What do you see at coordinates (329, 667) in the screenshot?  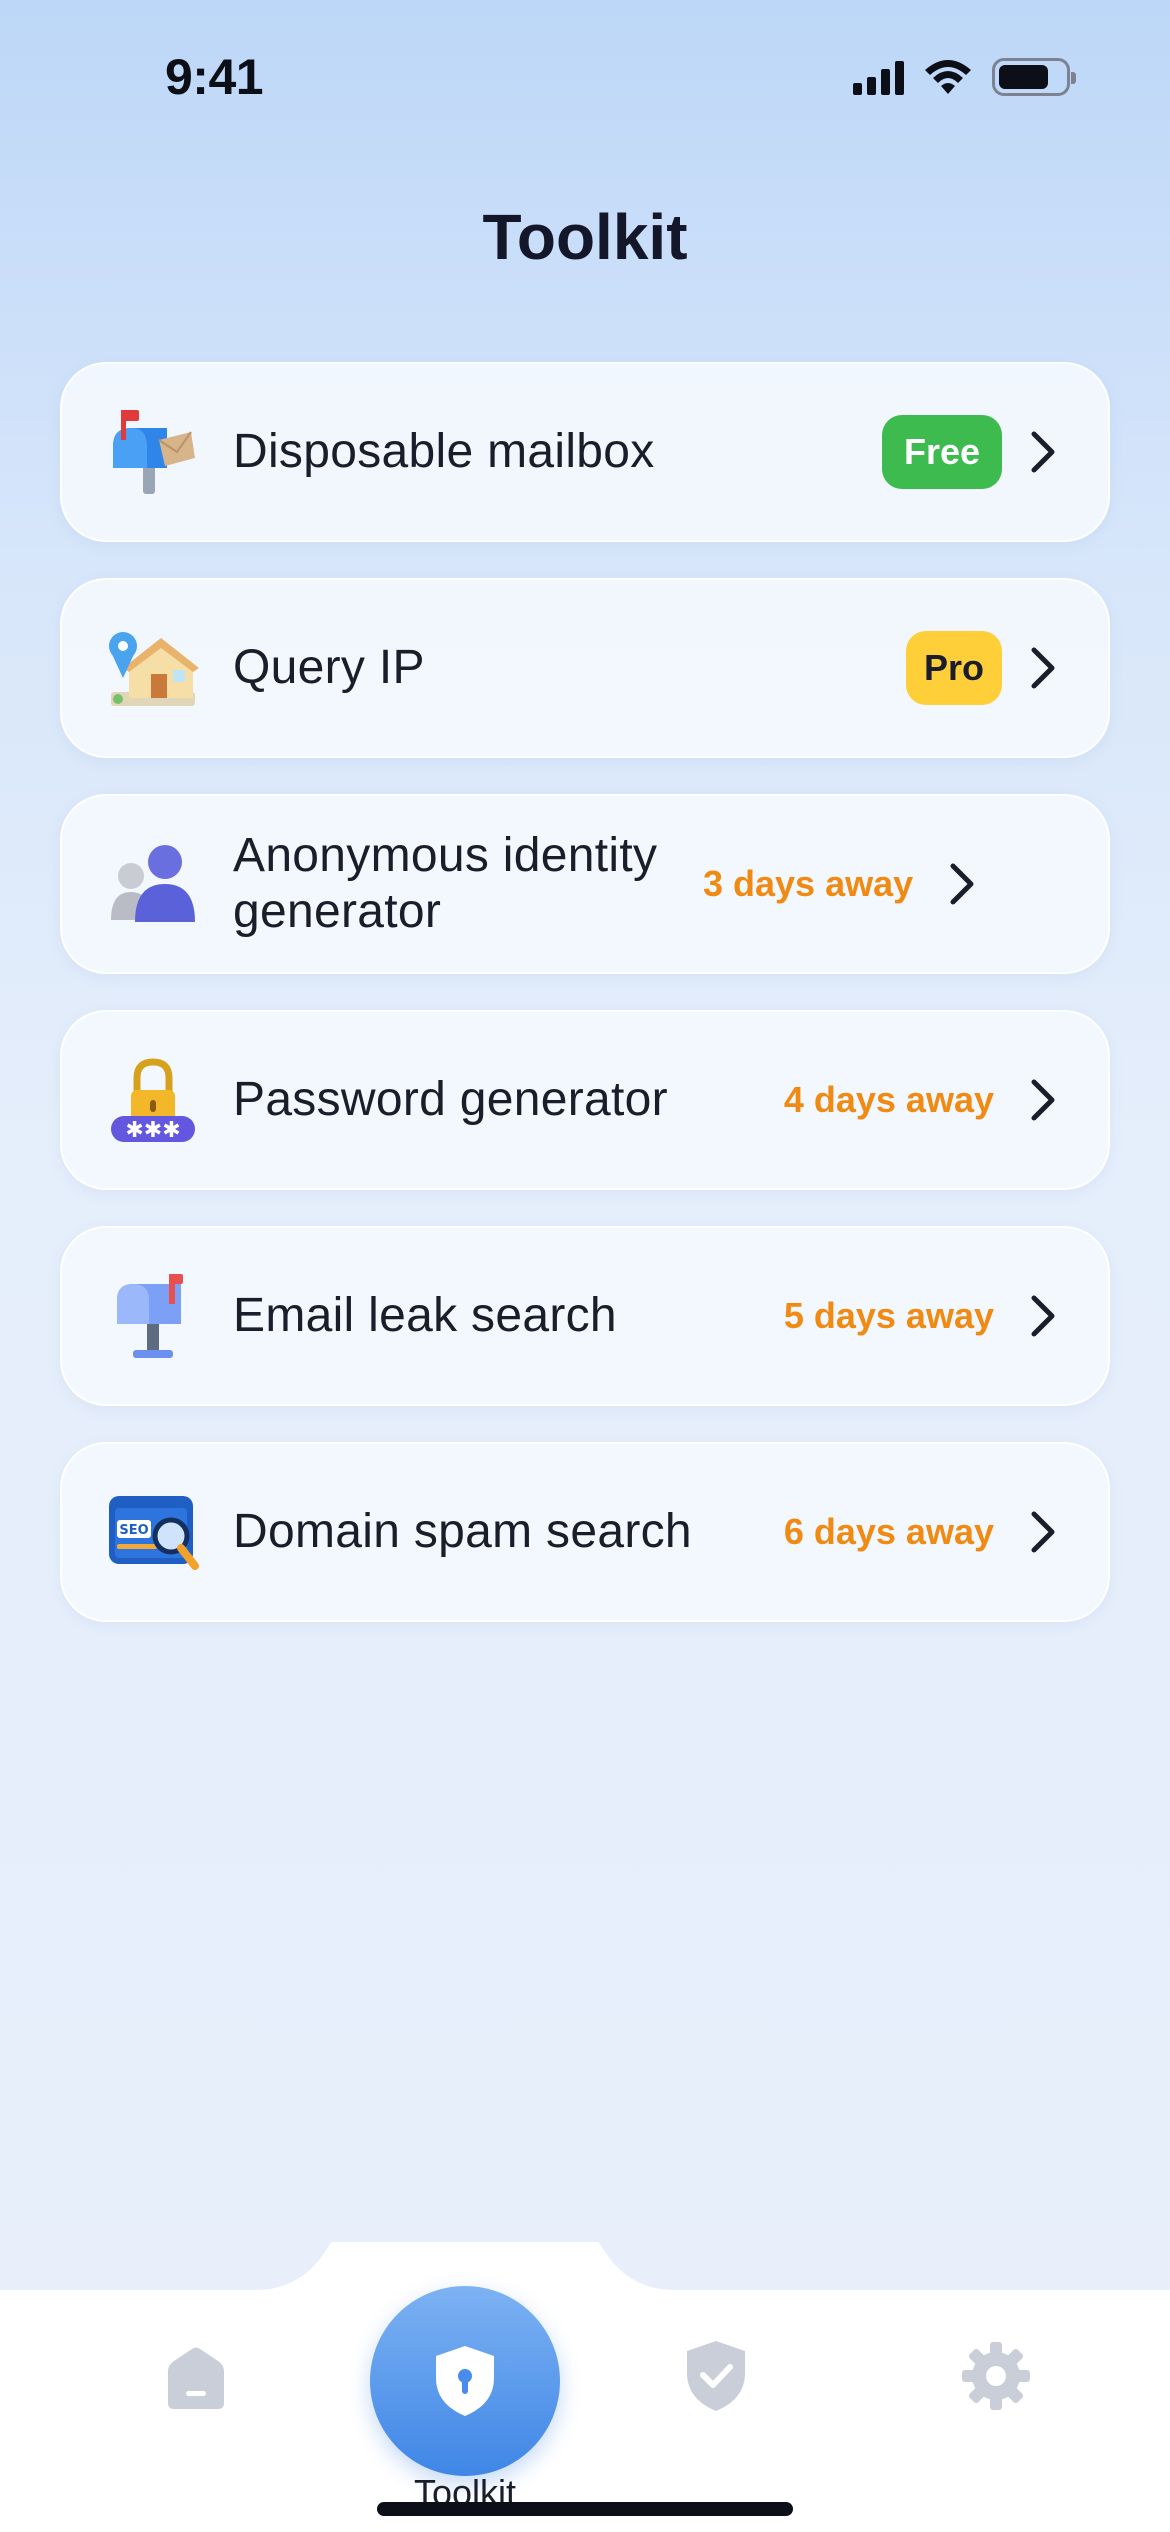 I see `tool-label: Query IP` at bounding box center [329, 667].